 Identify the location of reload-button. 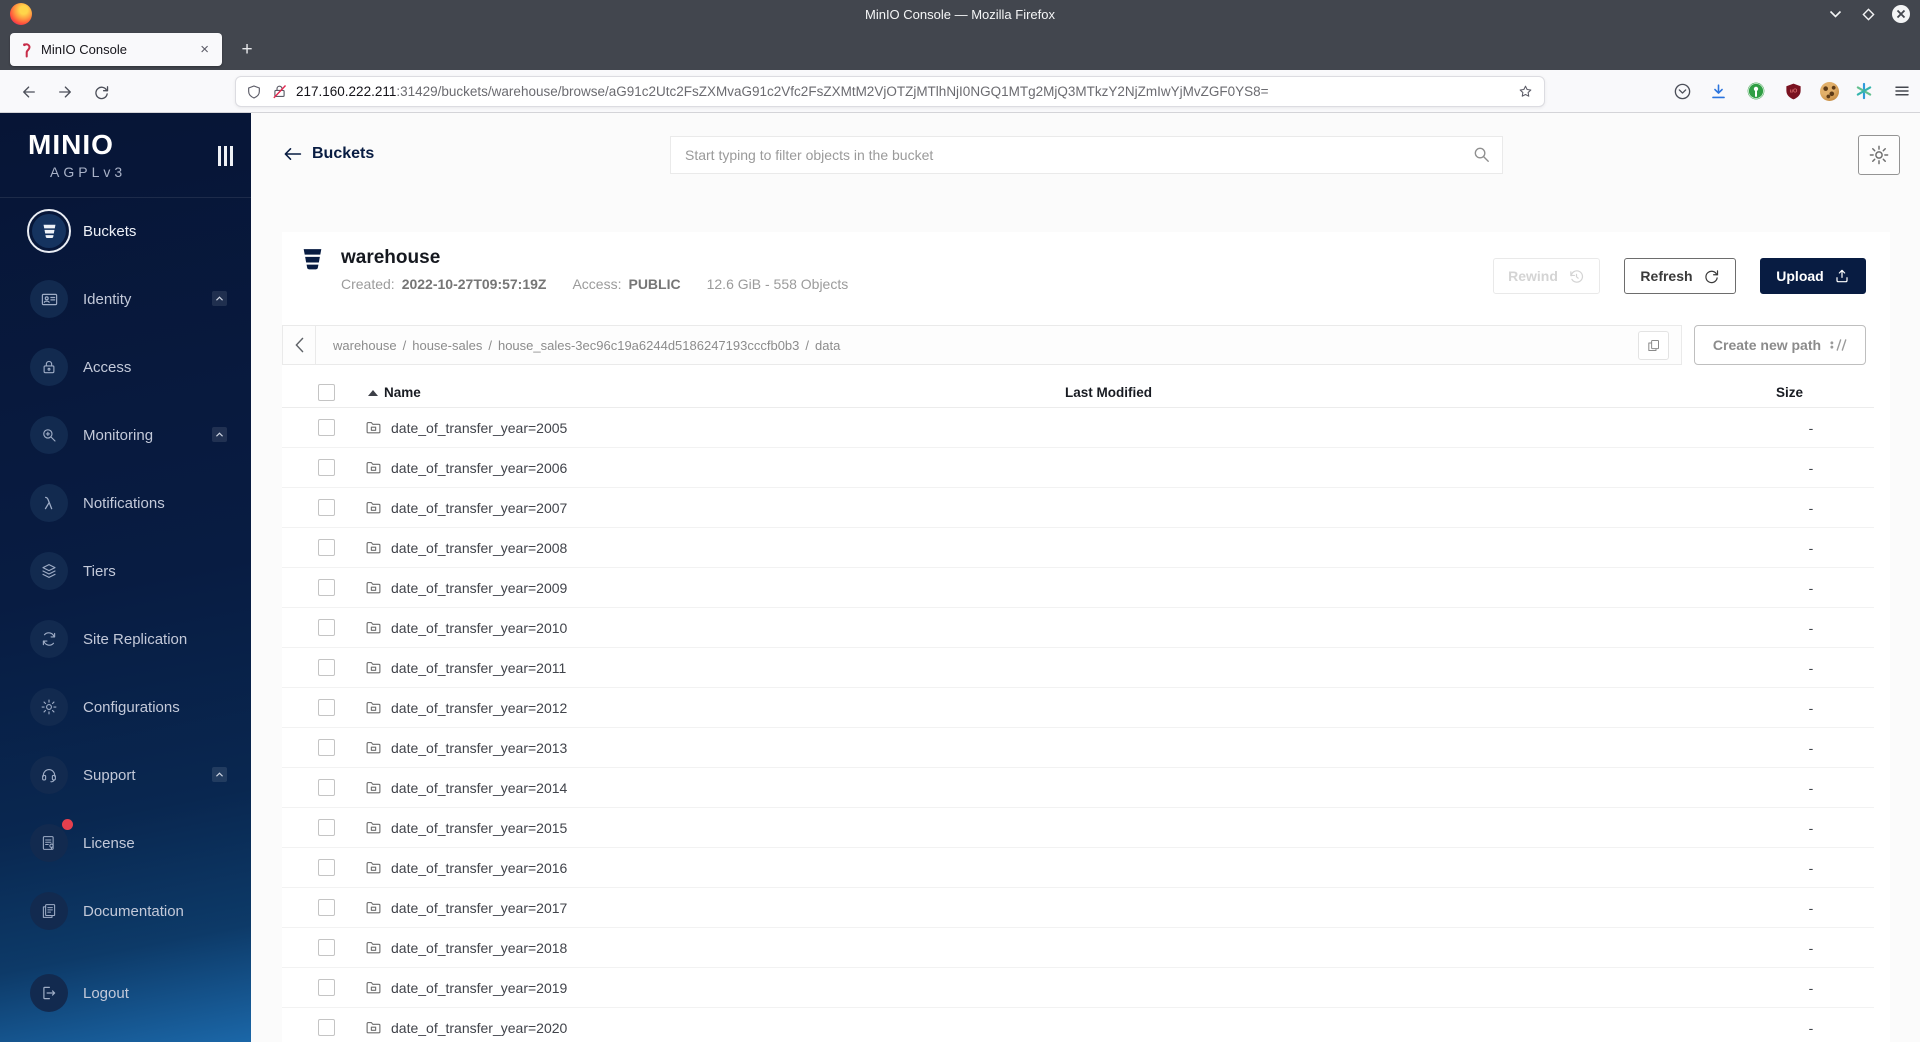
(101, 92).